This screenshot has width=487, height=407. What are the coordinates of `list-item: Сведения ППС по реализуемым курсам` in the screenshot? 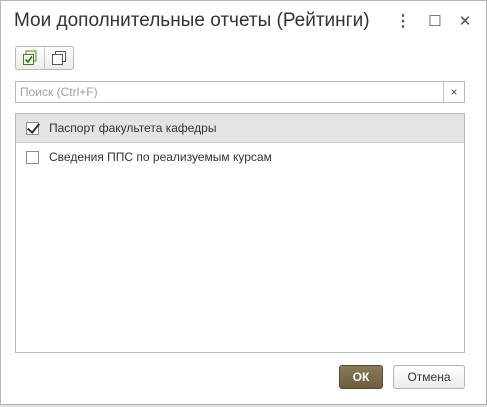 It's located at (240, 157).